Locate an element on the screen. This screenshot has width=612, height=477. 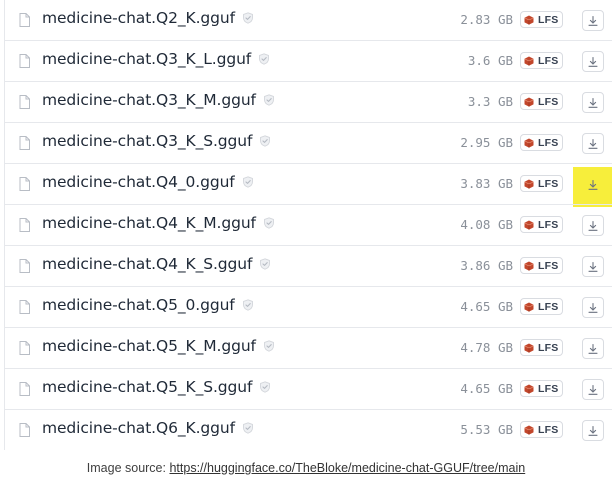
file-name: medicine-chat.Q5_0.gguf is located at coordinates (148, 305).